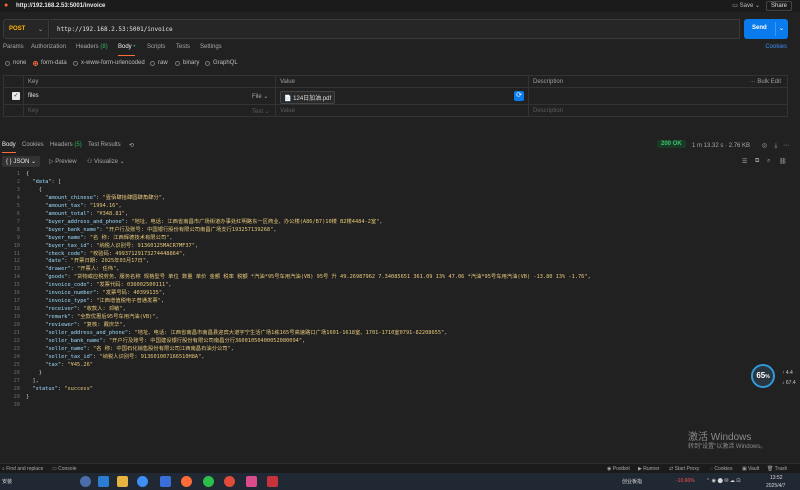  Describe the element at coordinates (7, 481) in the screenshot. I see `weather-widget: 安装` at that location.